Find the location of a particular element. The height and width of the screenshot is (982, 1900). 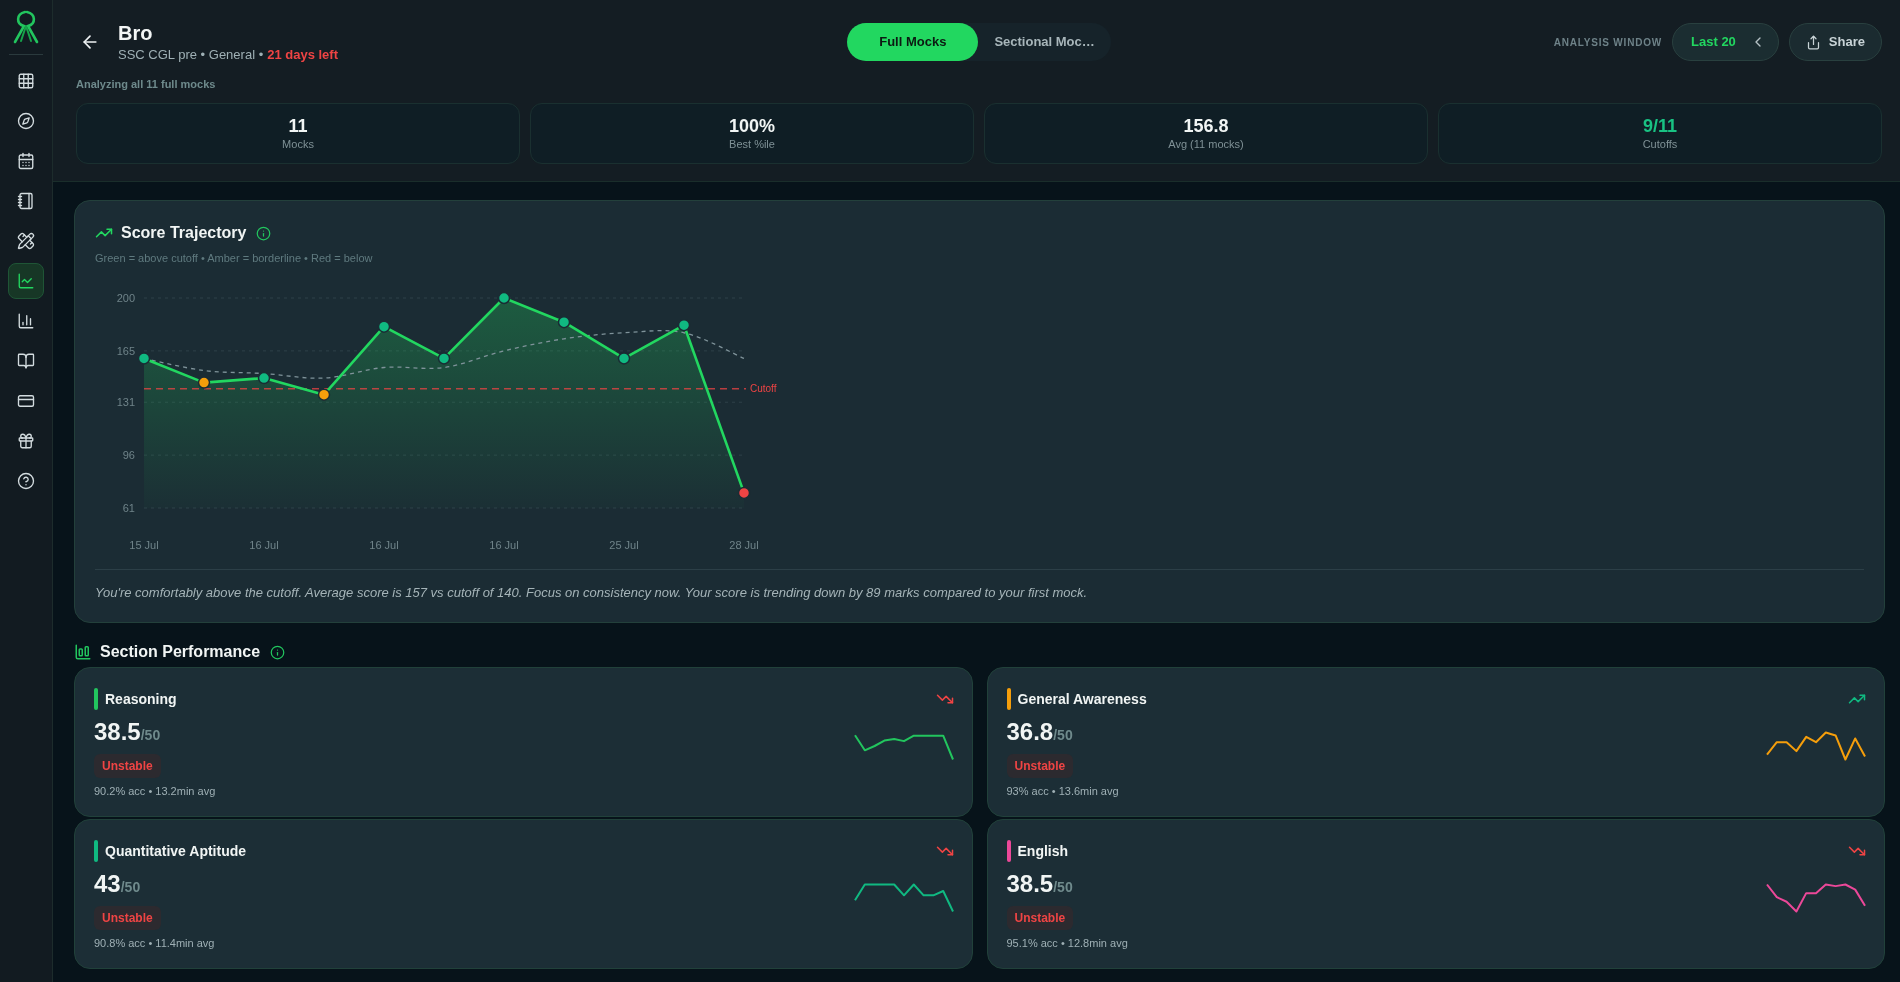

legend-text: Green = above cutoff • Amber = borderline • Red = below is located at coordinates (234, 258).